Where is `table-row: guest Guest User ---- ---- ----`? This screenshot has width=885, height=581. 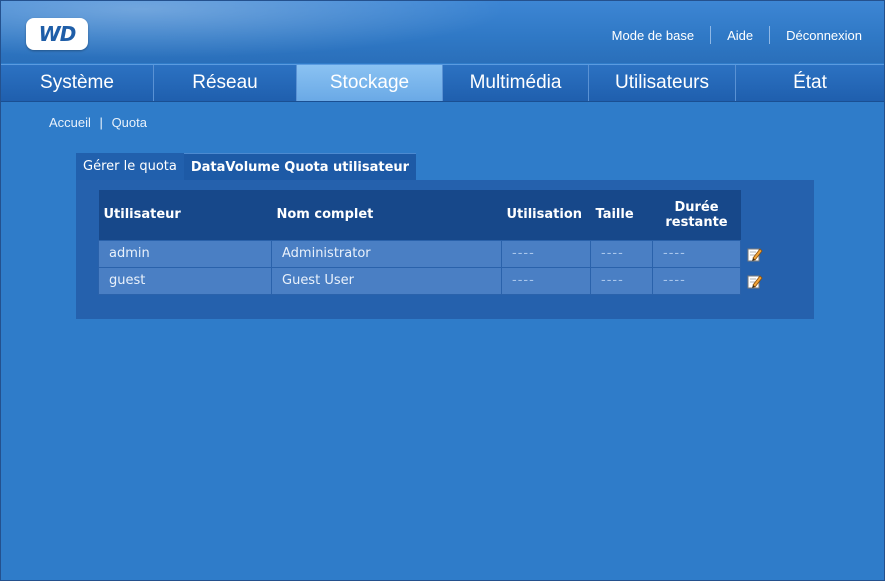 table-row: guest Guest User ---- ---- ---- is located at coordinates (432, 280).